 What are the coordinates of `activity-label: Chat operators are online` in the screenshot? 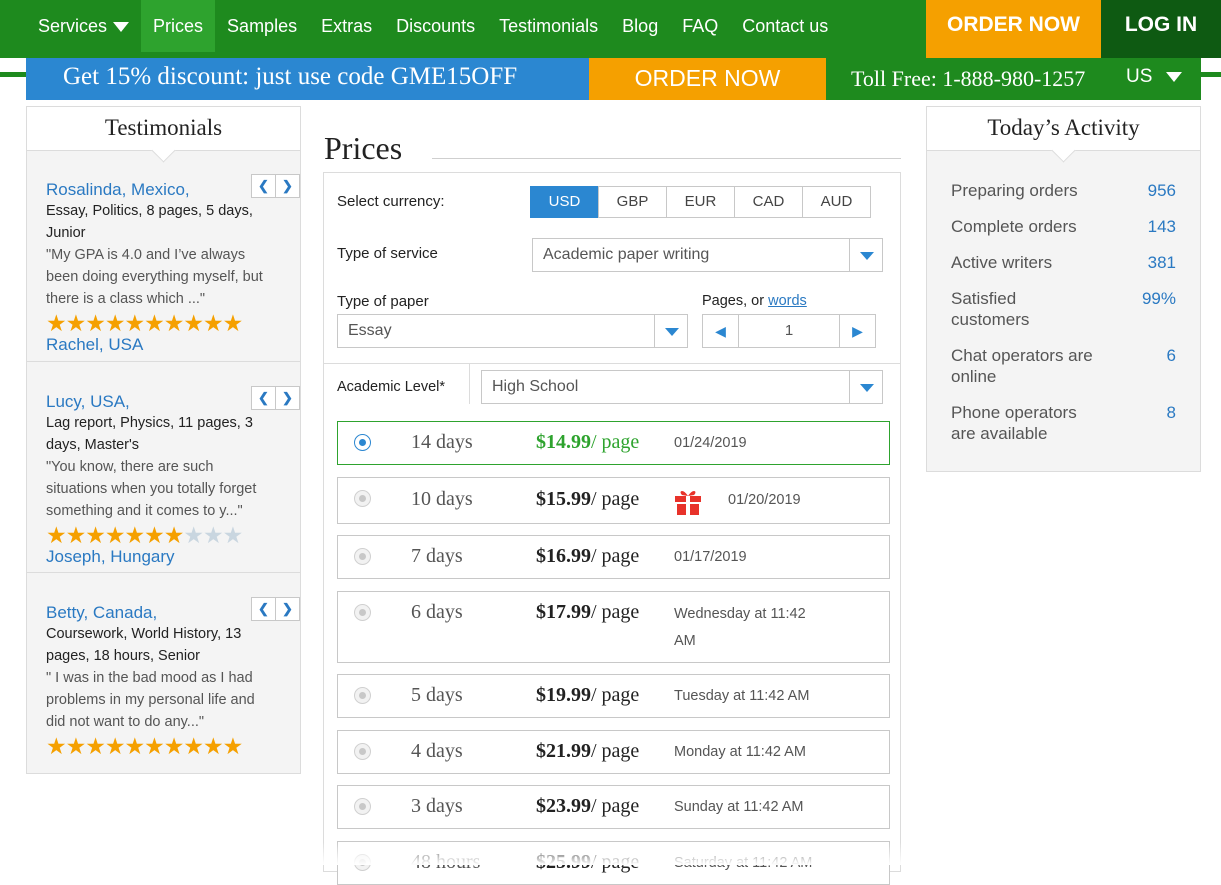 It's located at (1022, 366).